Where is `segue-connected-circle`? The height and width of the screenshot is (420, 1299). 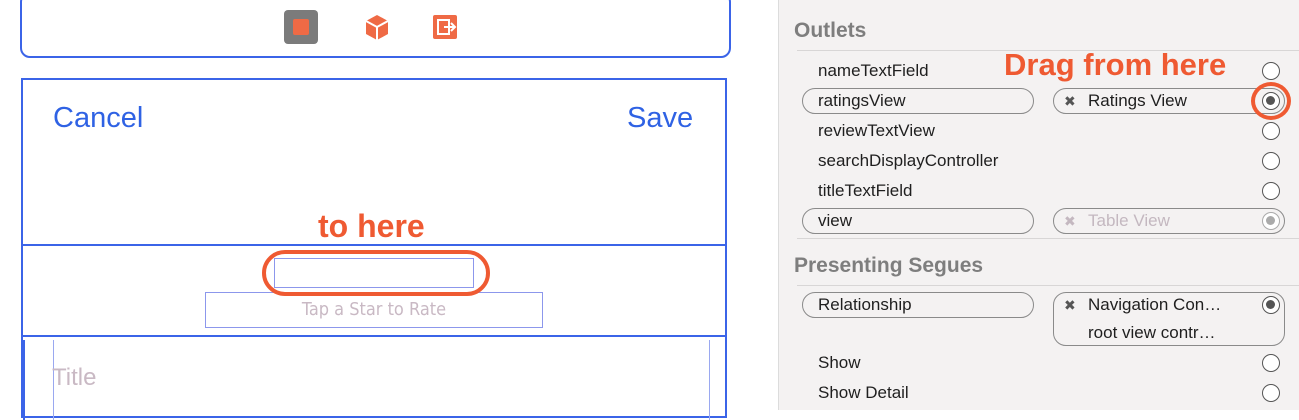
segue-connected-circle is located at coordinates (1271, 305).